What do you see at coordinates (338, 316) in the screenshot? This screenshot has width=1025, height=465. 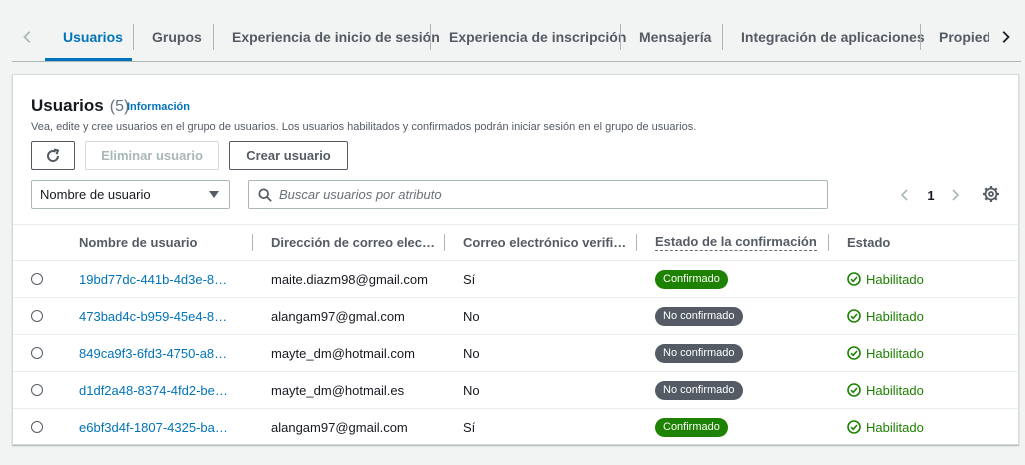 I see `email-cell: alangam97@gmal.com` at bounding box center [338, 316].